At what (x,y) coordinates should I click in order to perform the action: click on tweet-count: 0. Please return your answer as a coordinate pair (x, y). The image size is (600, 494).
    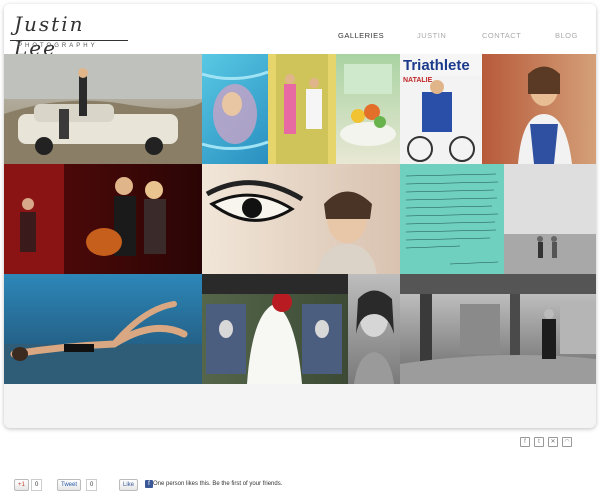
    Looking at the image, I should click on (92, 485).